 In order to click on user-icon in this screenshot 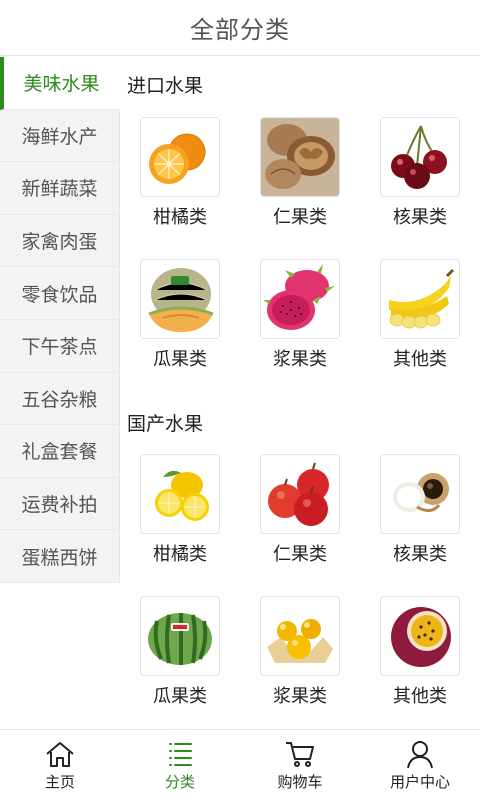, I will do `click(420, 754)`.